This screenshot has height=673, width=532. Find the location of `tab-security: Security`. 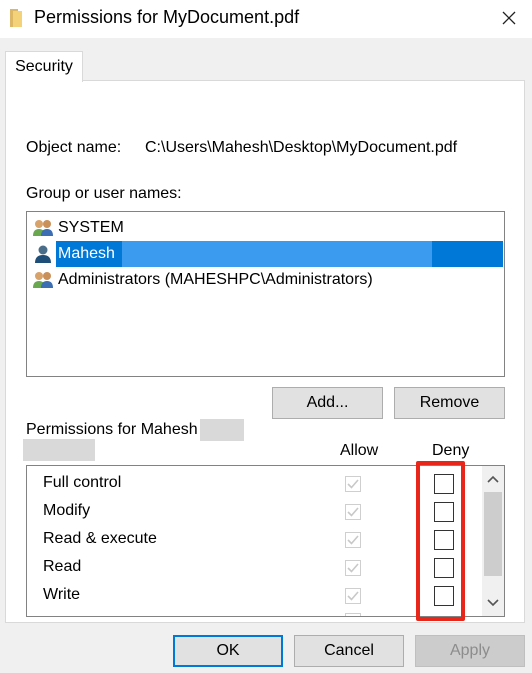

tab-security: Security is located at coordinates (44, 66).